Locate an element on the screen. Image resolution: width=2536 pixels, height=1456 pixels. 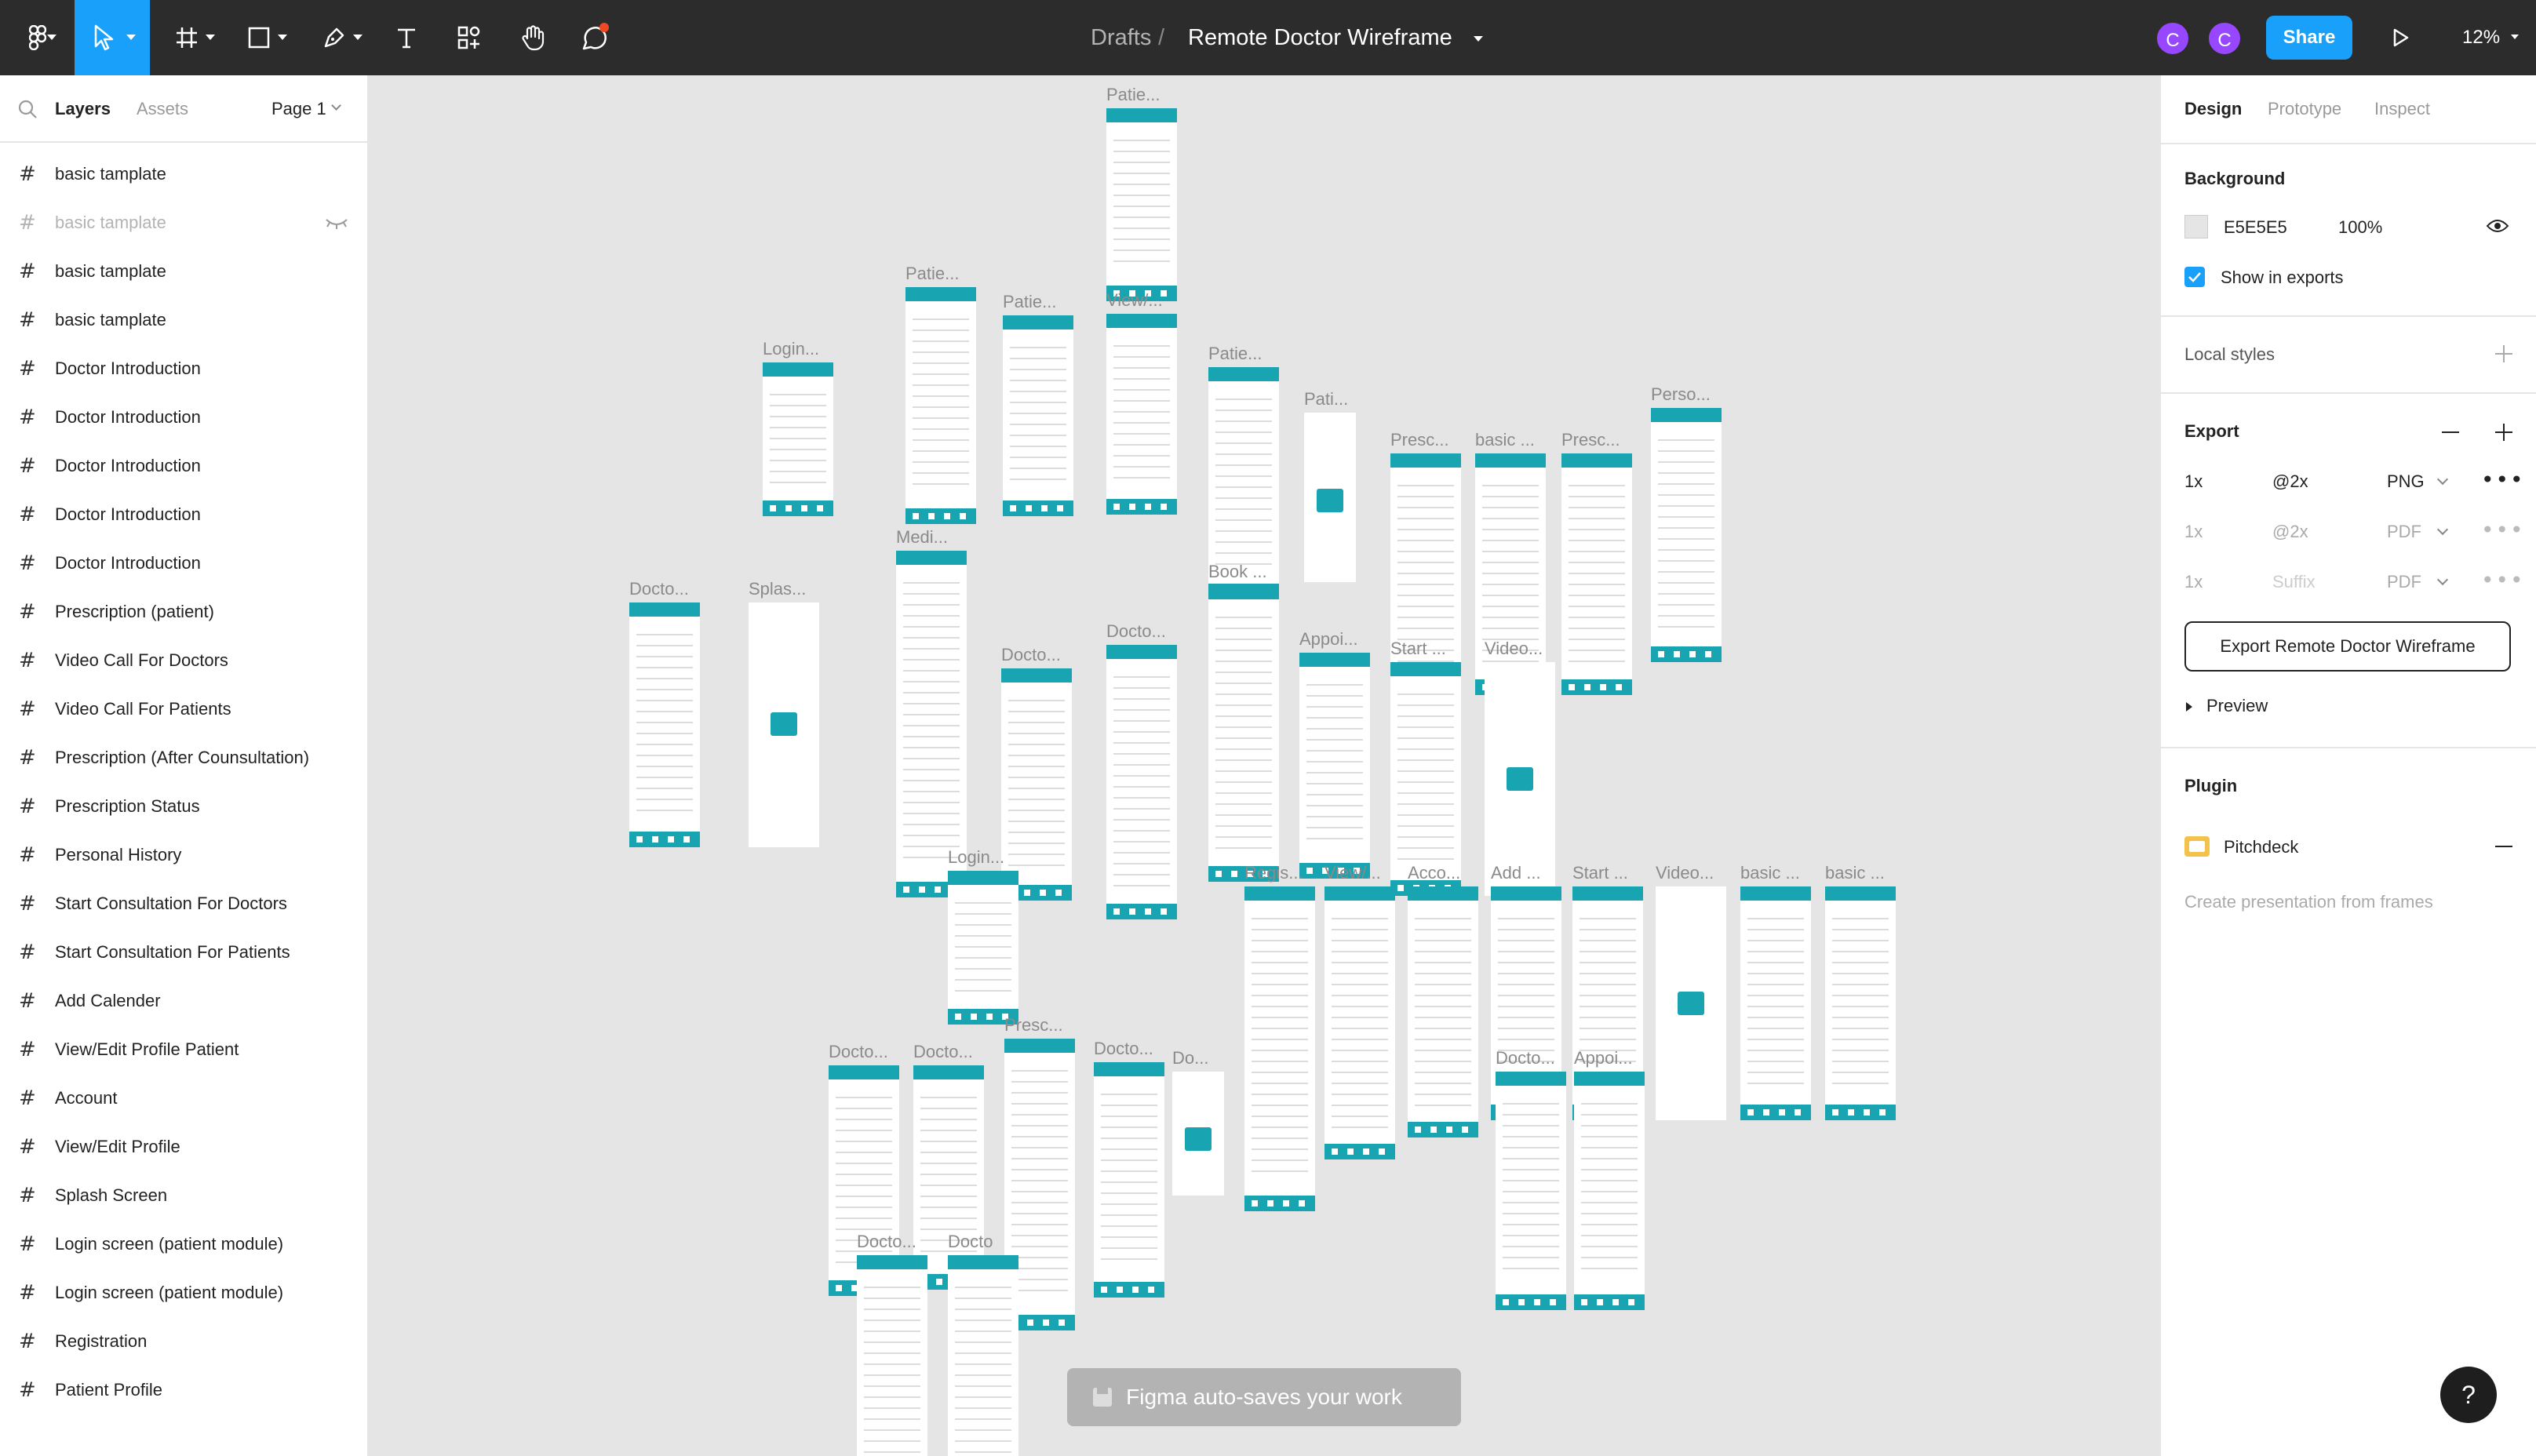
breadcrumb-drafts: Drafts is located at coordinates (1121, 38).